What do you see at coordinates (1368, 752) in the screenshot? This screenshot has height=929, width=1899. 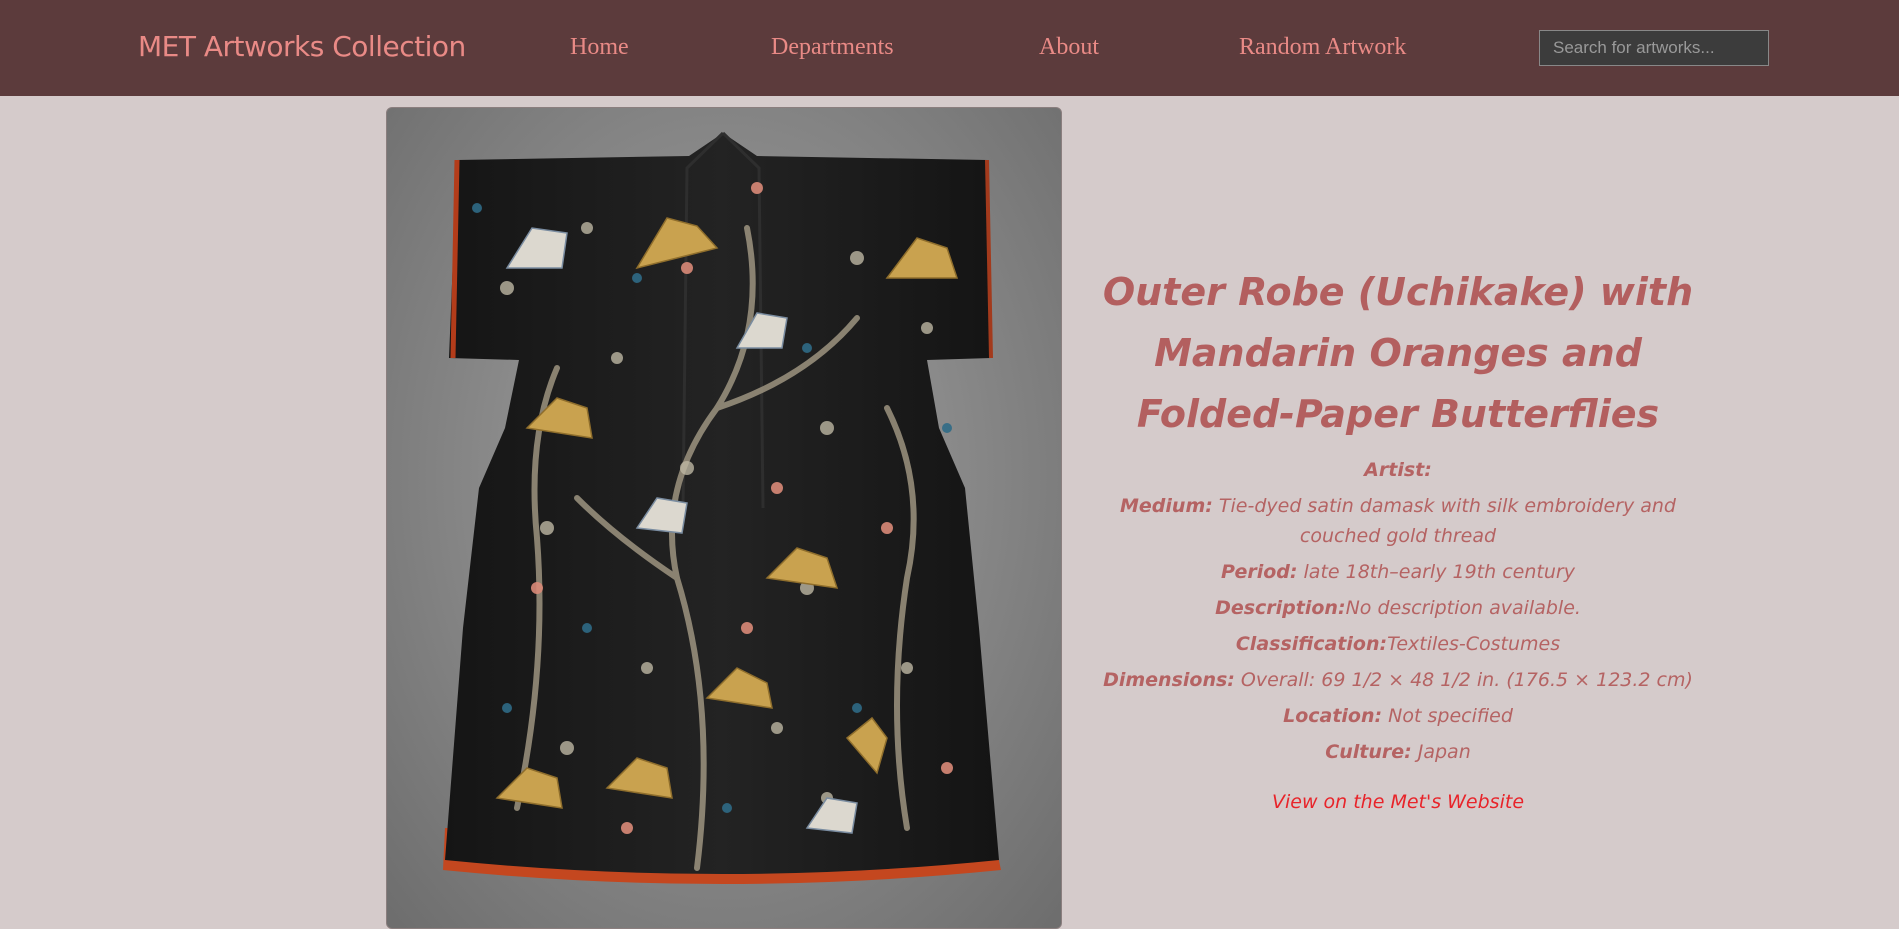 I see `field-label: Culture:` at bounding box center [1368, 752].